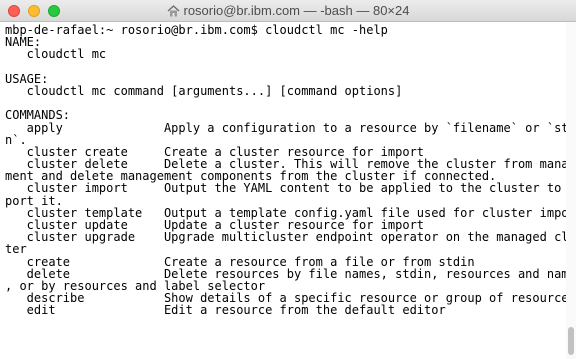 The width and height of the screenshot is (576, 359). What do you see at coordinates (571, 190) in the screenshot?
I see `vertical-scrollbar` at bounding box center [571, 190].